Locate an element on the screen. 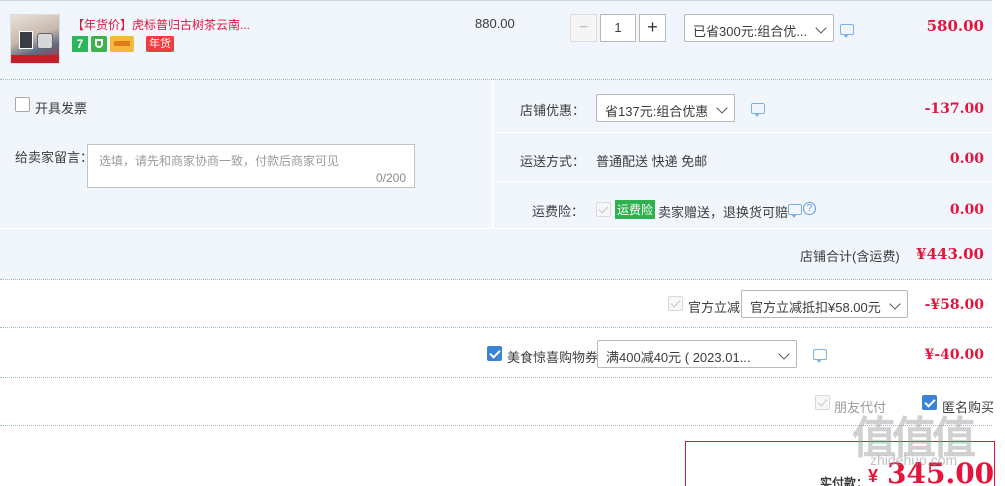  quantity-stepper: − 1 + is located at coordinates (618, 28).